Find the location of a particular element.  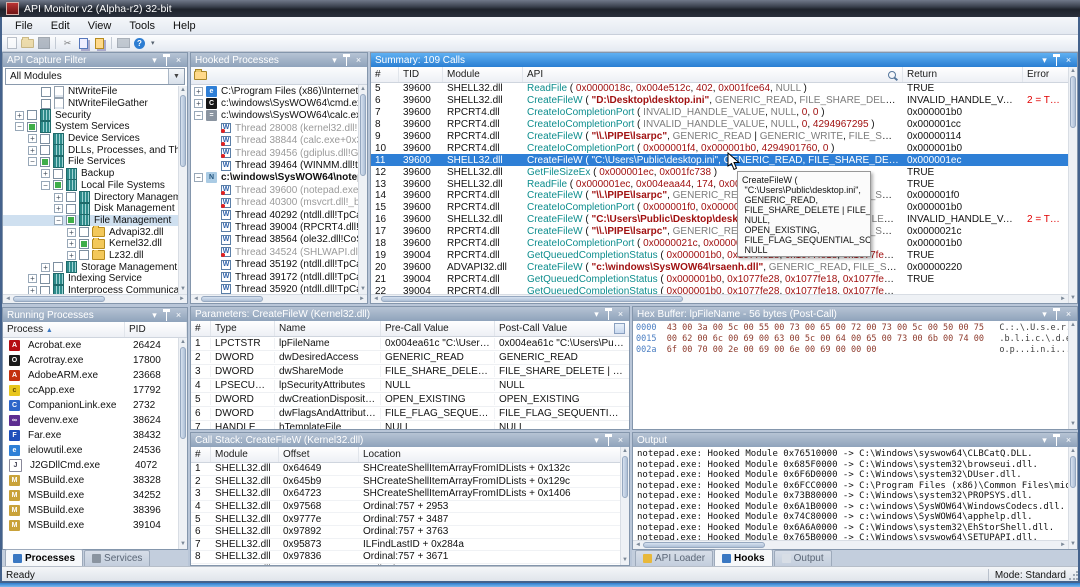

call-stack-row: 6 SHELL32.dll 0x97892 Ordinal:757 + 3763 is located at coordinates (405, 532).